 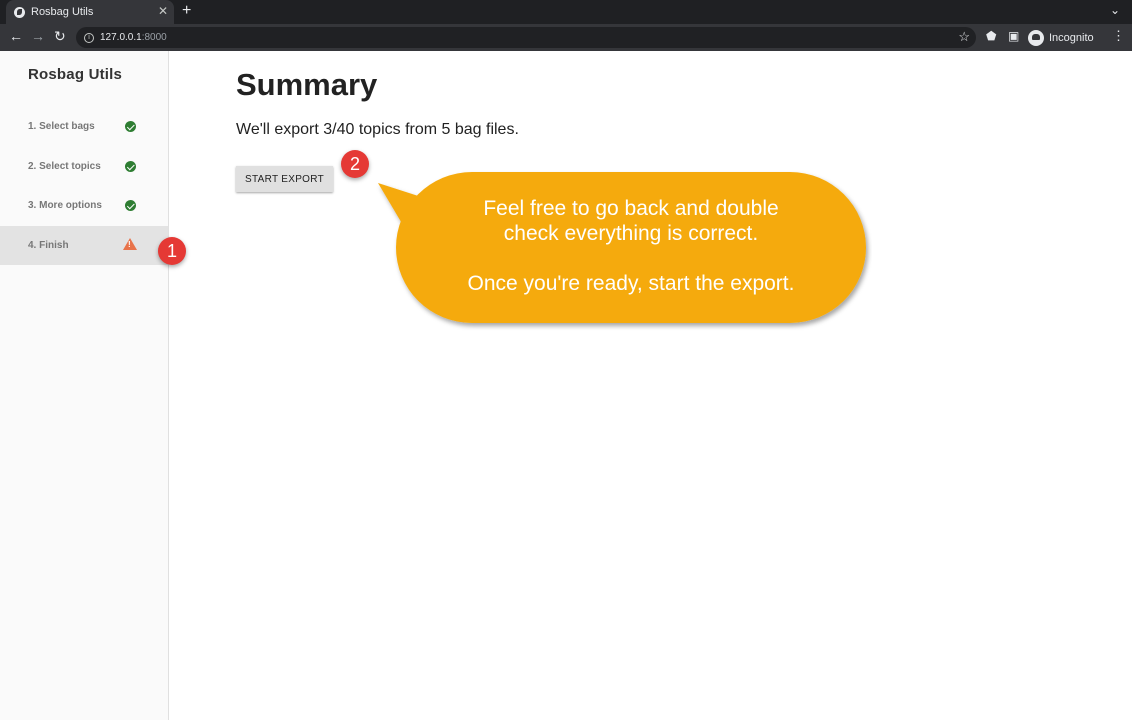 I want to click on address-bar: i 127.0.0.1:8000 ☆, so click(x=526, y=37).